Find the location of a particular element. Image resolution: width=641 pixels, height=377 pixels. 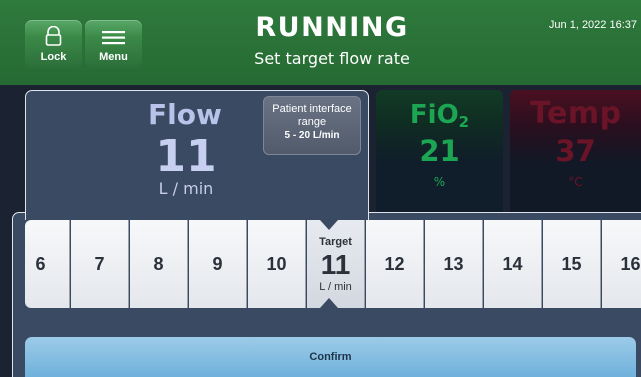

patient-interface-range: Patient interface range 5 - 20 L/min is located at coordinates (312, 125).